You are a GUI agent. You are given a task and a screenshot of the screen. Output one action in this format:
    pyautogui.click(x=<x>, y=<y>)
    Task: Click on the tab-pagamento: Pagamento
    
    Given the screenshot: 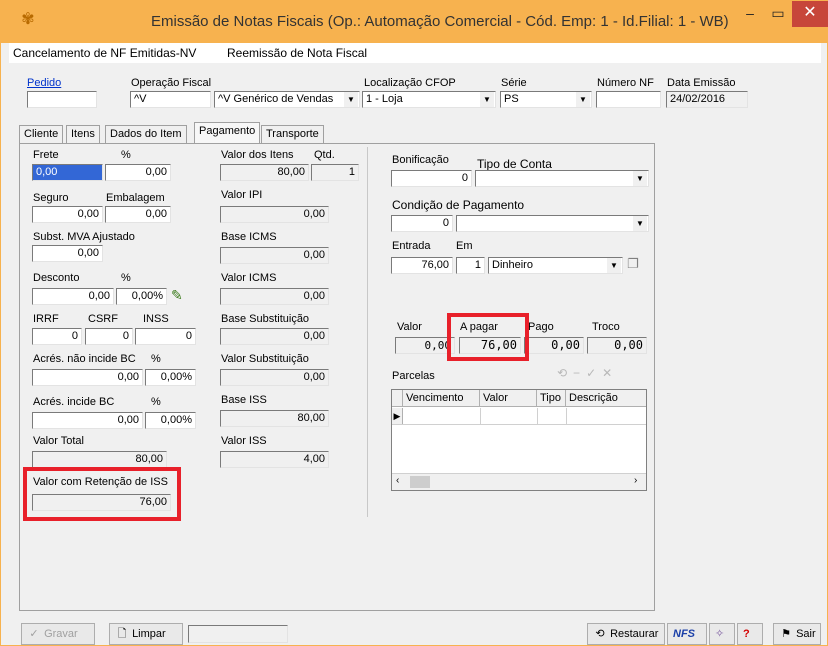 What is the action you would take?
    pyautogui.click(x=227, y=132)
    